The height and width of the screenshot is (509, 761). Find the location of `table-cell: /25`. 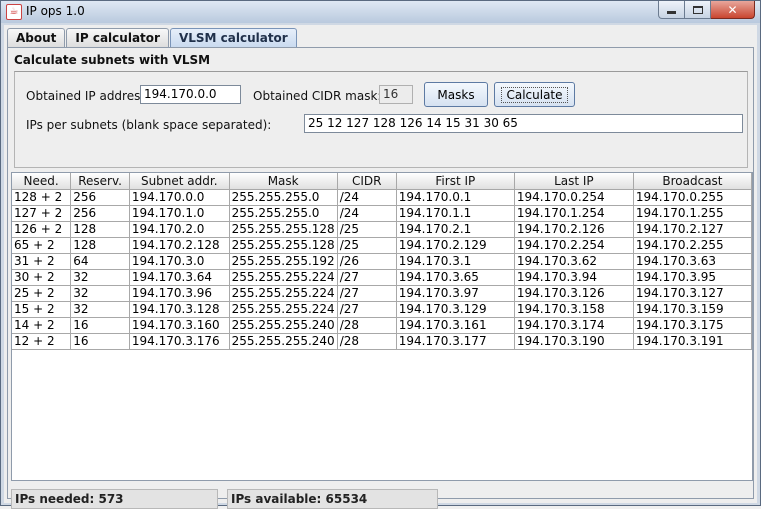

table-cell: /25 is located at coordinates (367, 229).